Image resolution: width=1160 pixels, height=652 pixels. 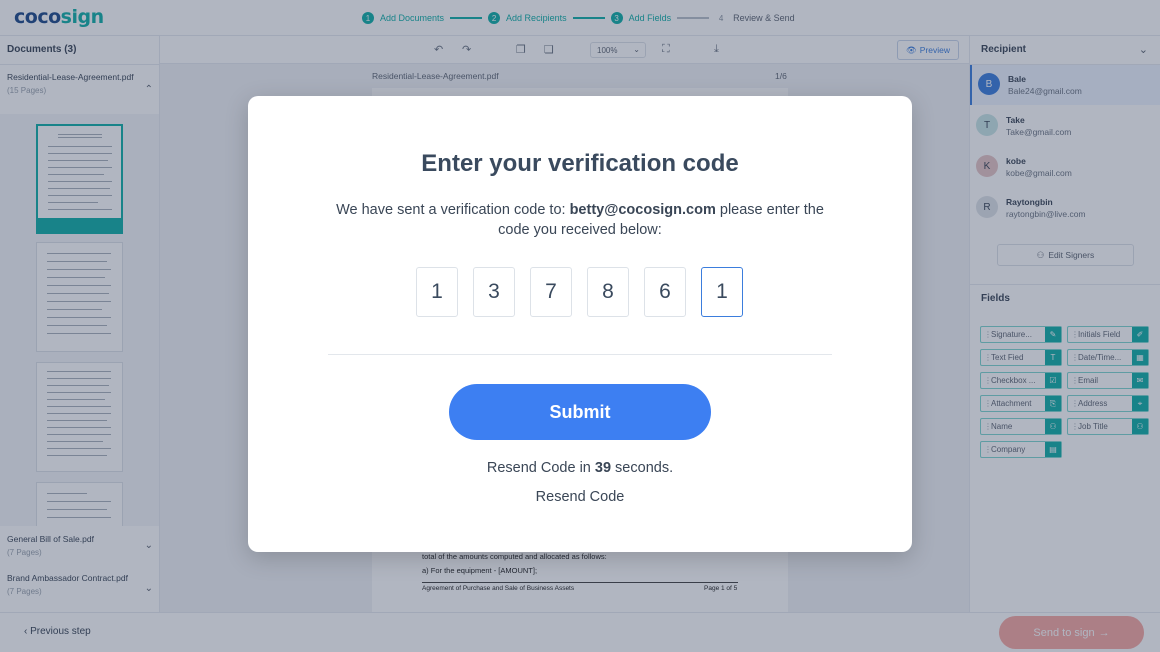 What do you see at coordinates (642, 210) in the screenshot?
I see `recipient-email: betty@cocosign.com` at bounding box center [642, 210].